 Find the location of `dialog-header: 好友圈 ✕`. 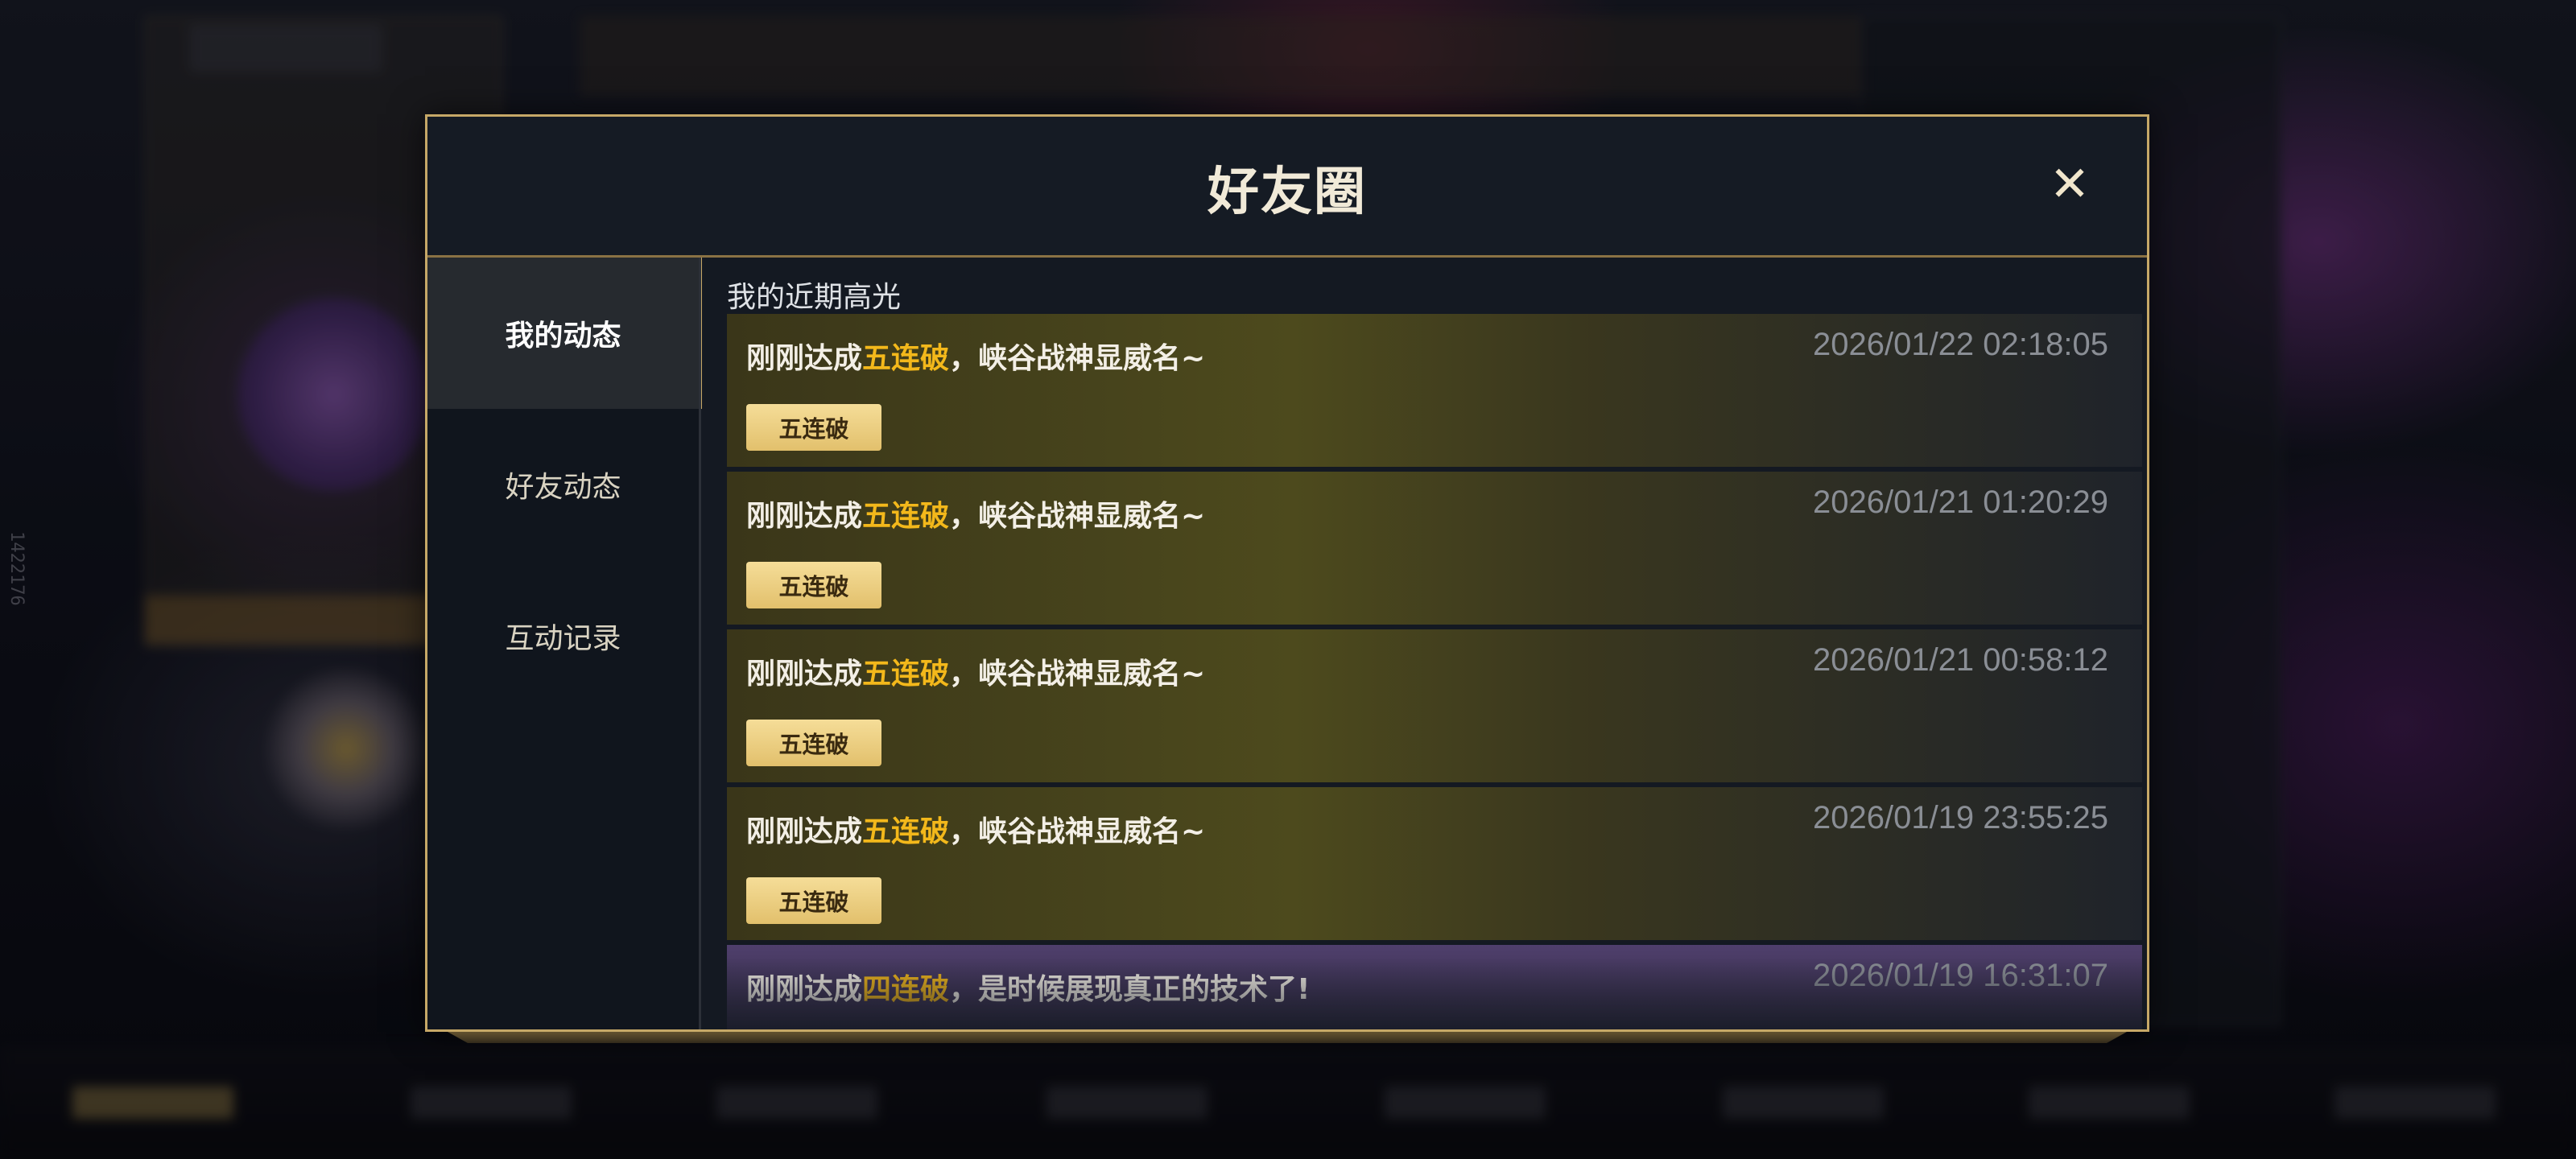

dialog-header: 好友圈 ✕ is located at coordinates (1287, 187).